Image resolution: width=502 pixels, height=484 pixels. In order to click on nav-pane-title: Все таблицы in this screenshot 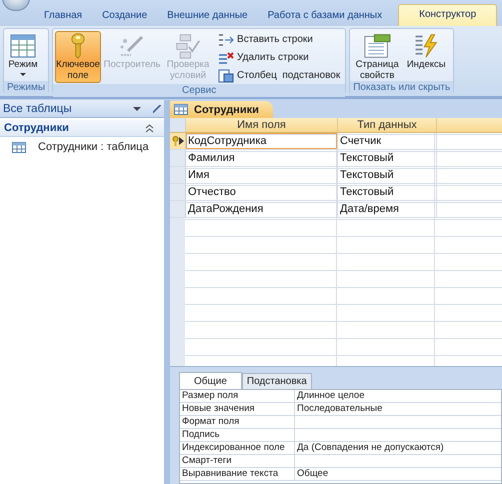, I will do `click(68, 108)`.